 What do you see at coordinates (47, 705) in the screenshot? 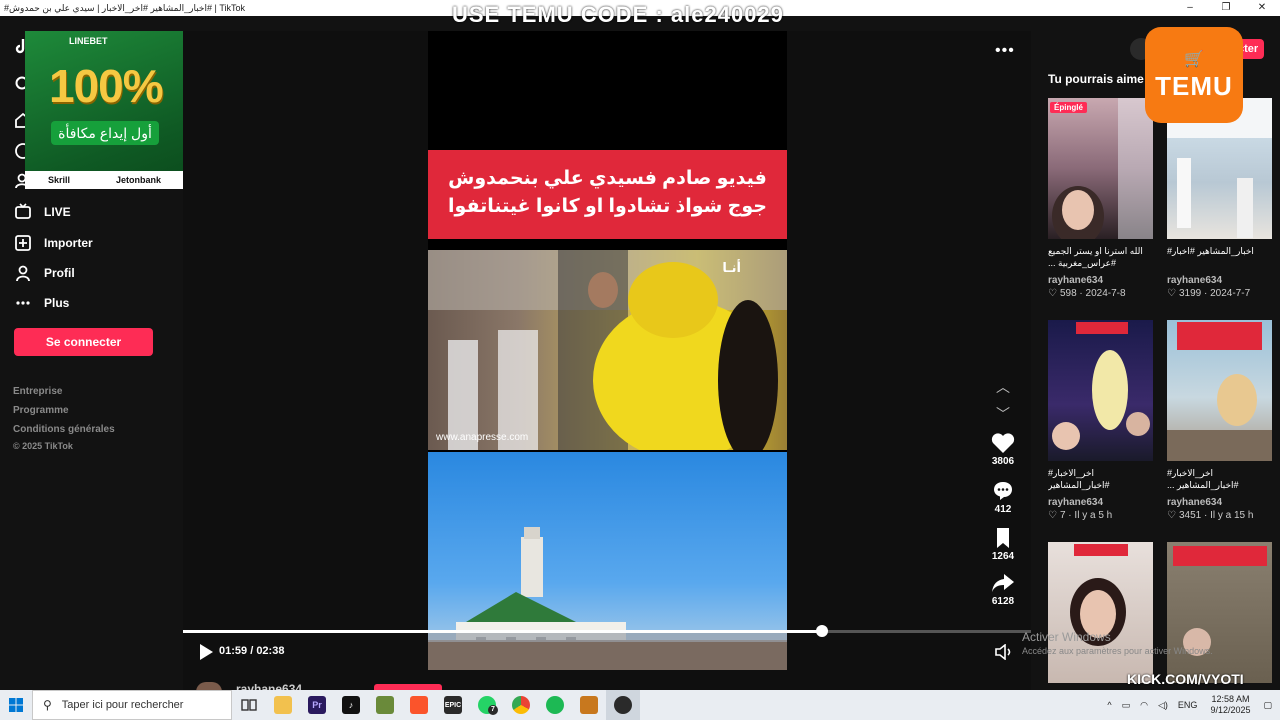
I see `search-icon: ⚲` at bounding box center [47, 705].